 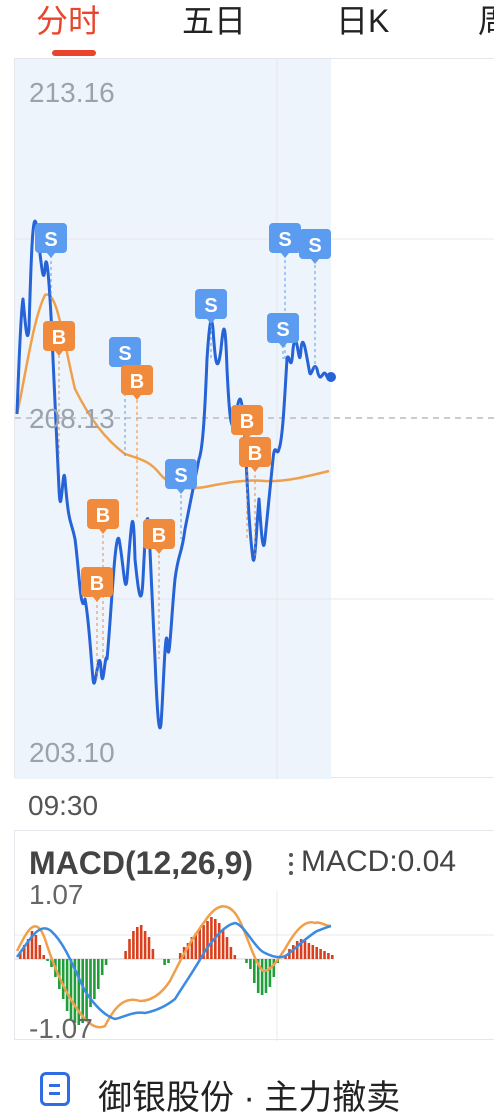 What do you see at coordinates (74, 53) in the screenshot?
I see `active-tab-indicator` at bounding box center [74, 53].